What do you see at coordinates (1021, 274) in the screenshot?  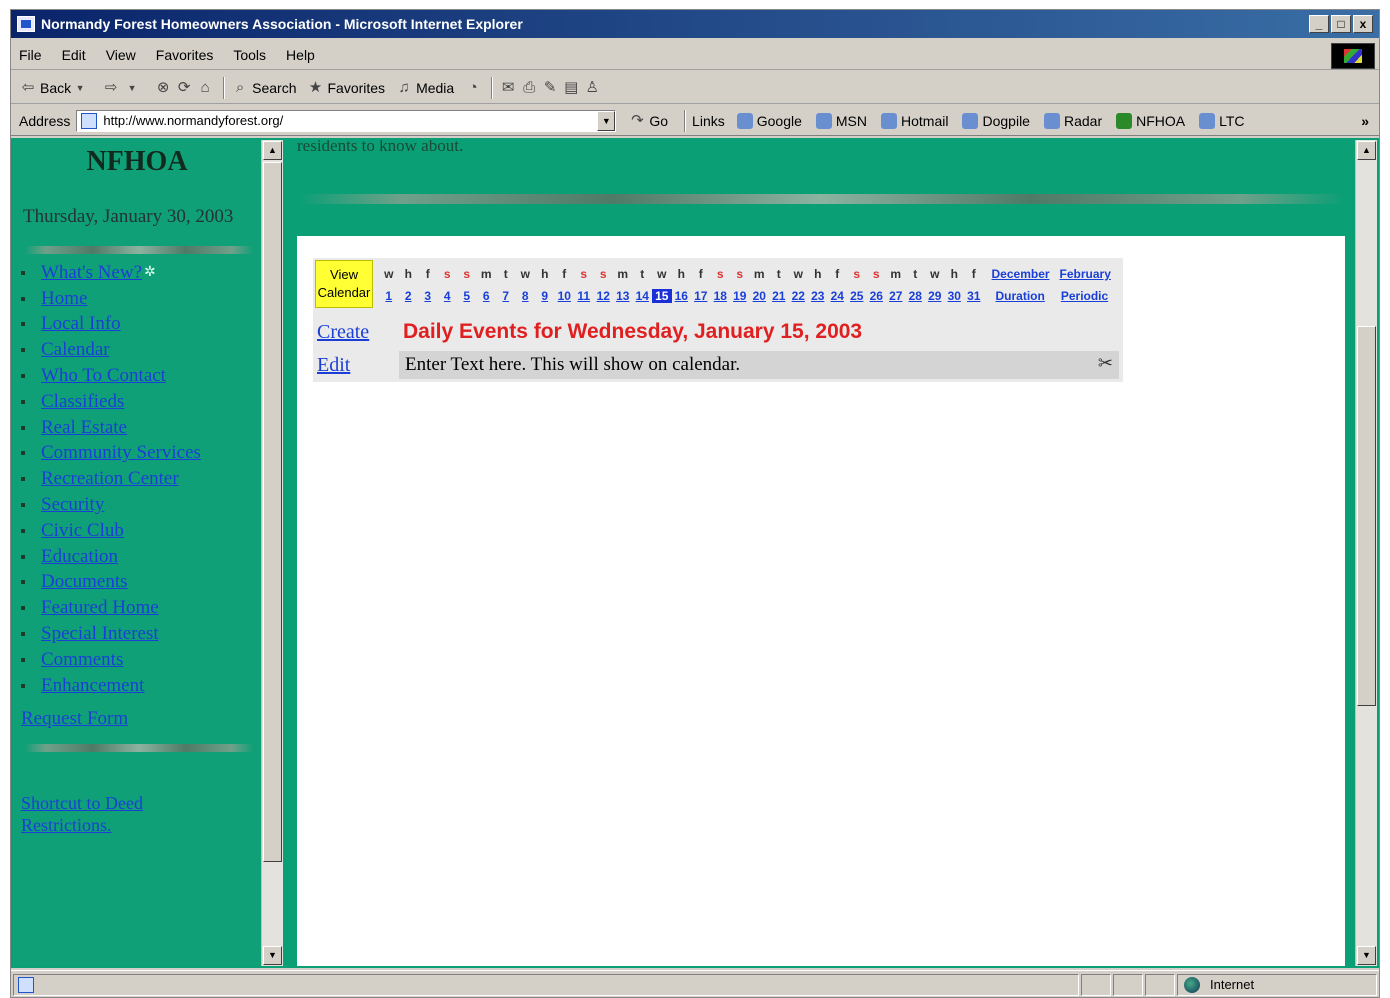 I see `prev-month-link: December` at bounding box center [1021, 274].